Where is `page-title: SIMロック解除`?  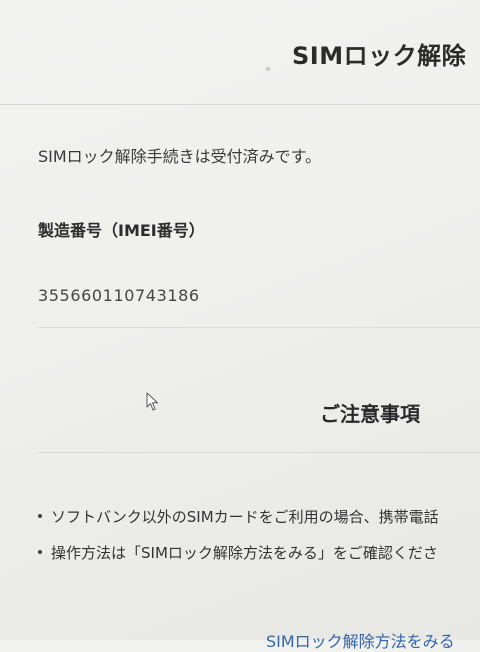 page-title: SIMロック解除 is located at coordinates (379, 56).